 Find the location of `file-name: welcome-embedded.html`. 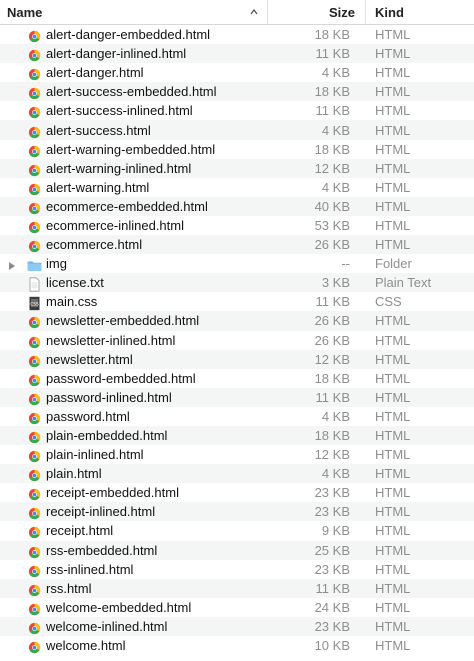

file-name: welcome-embedded.html is located at coordinates (119, 607).